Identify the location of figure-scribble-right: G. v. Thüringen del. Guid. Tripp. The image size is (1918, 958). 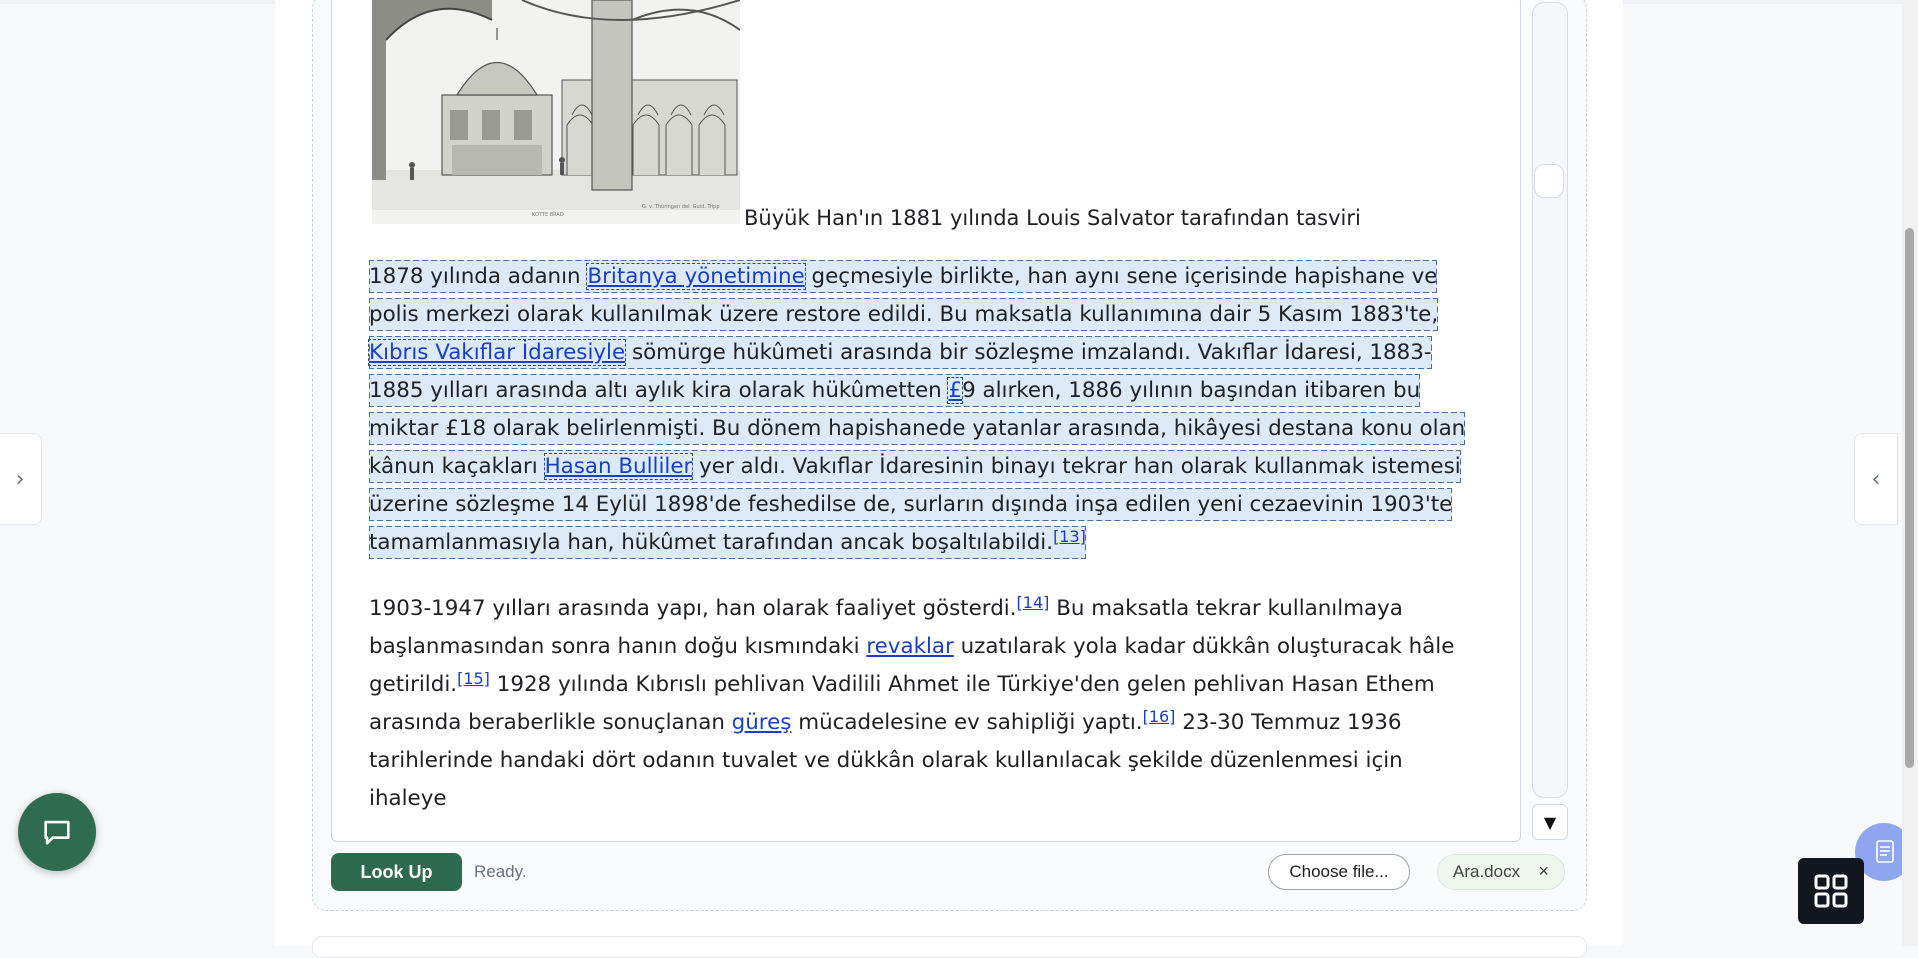
(681, 207).